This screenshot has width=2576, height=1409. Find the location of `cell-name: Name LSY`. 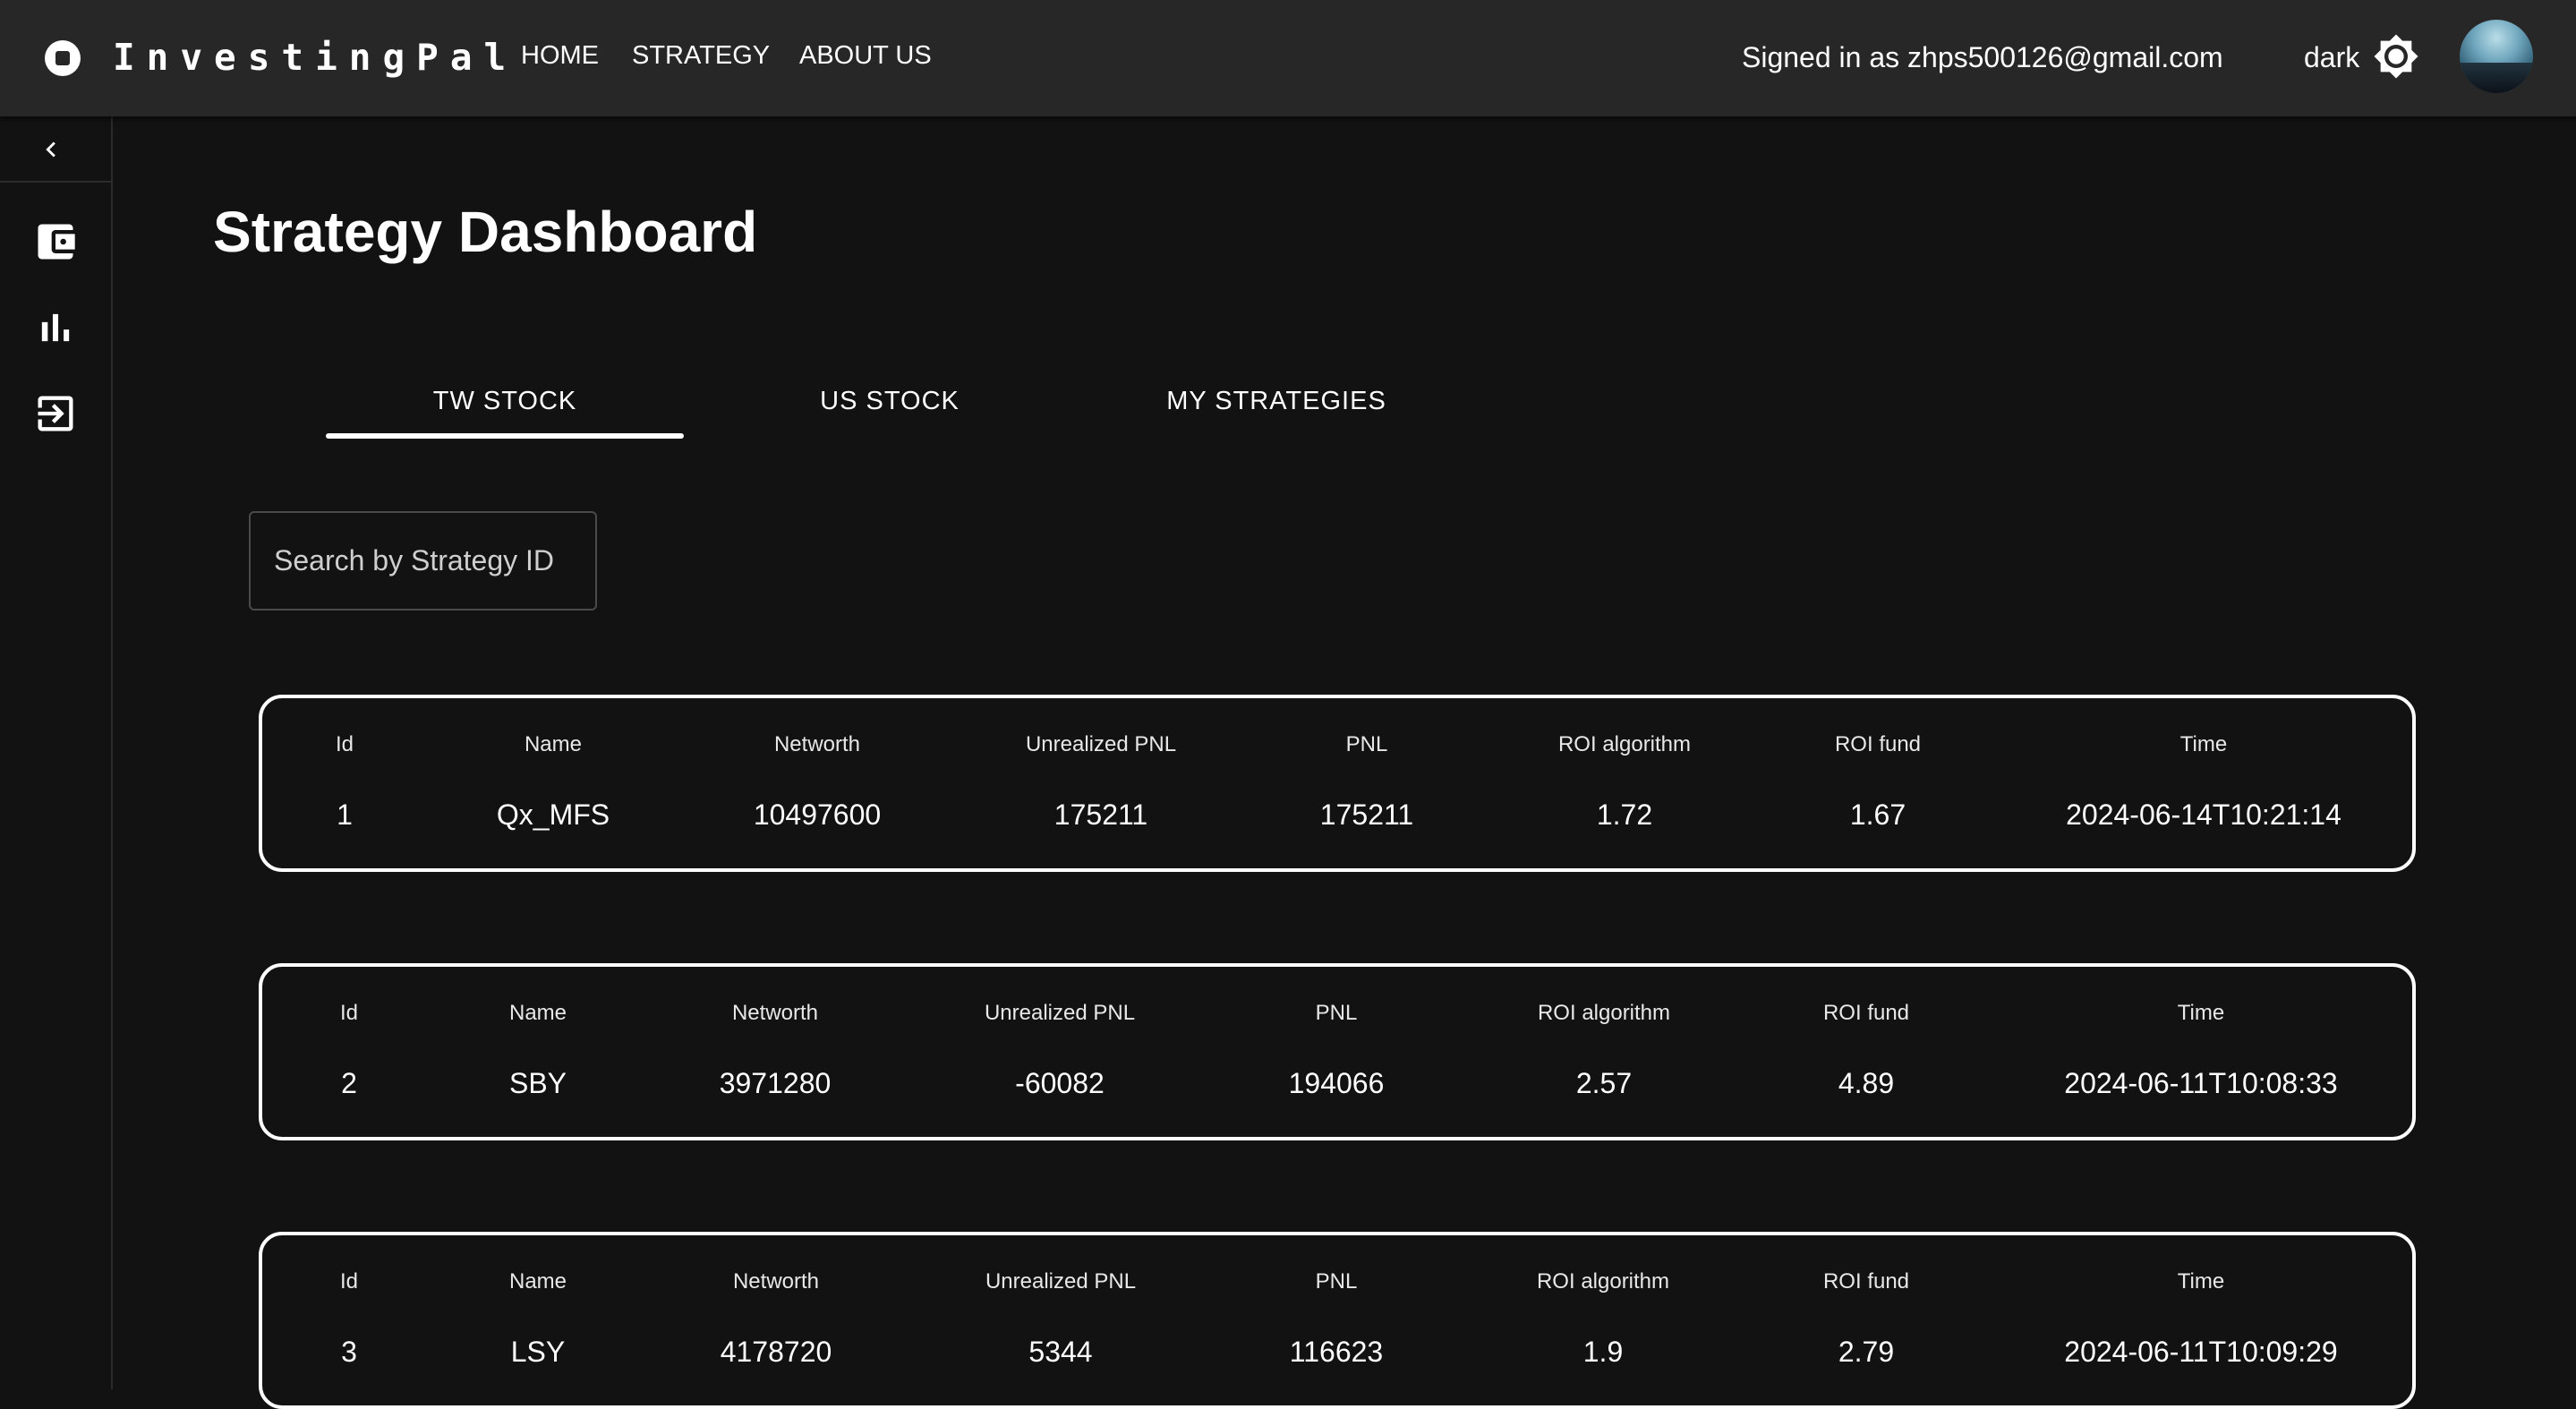

cell-name: Name LSY is located at coordinates (538, 1319).